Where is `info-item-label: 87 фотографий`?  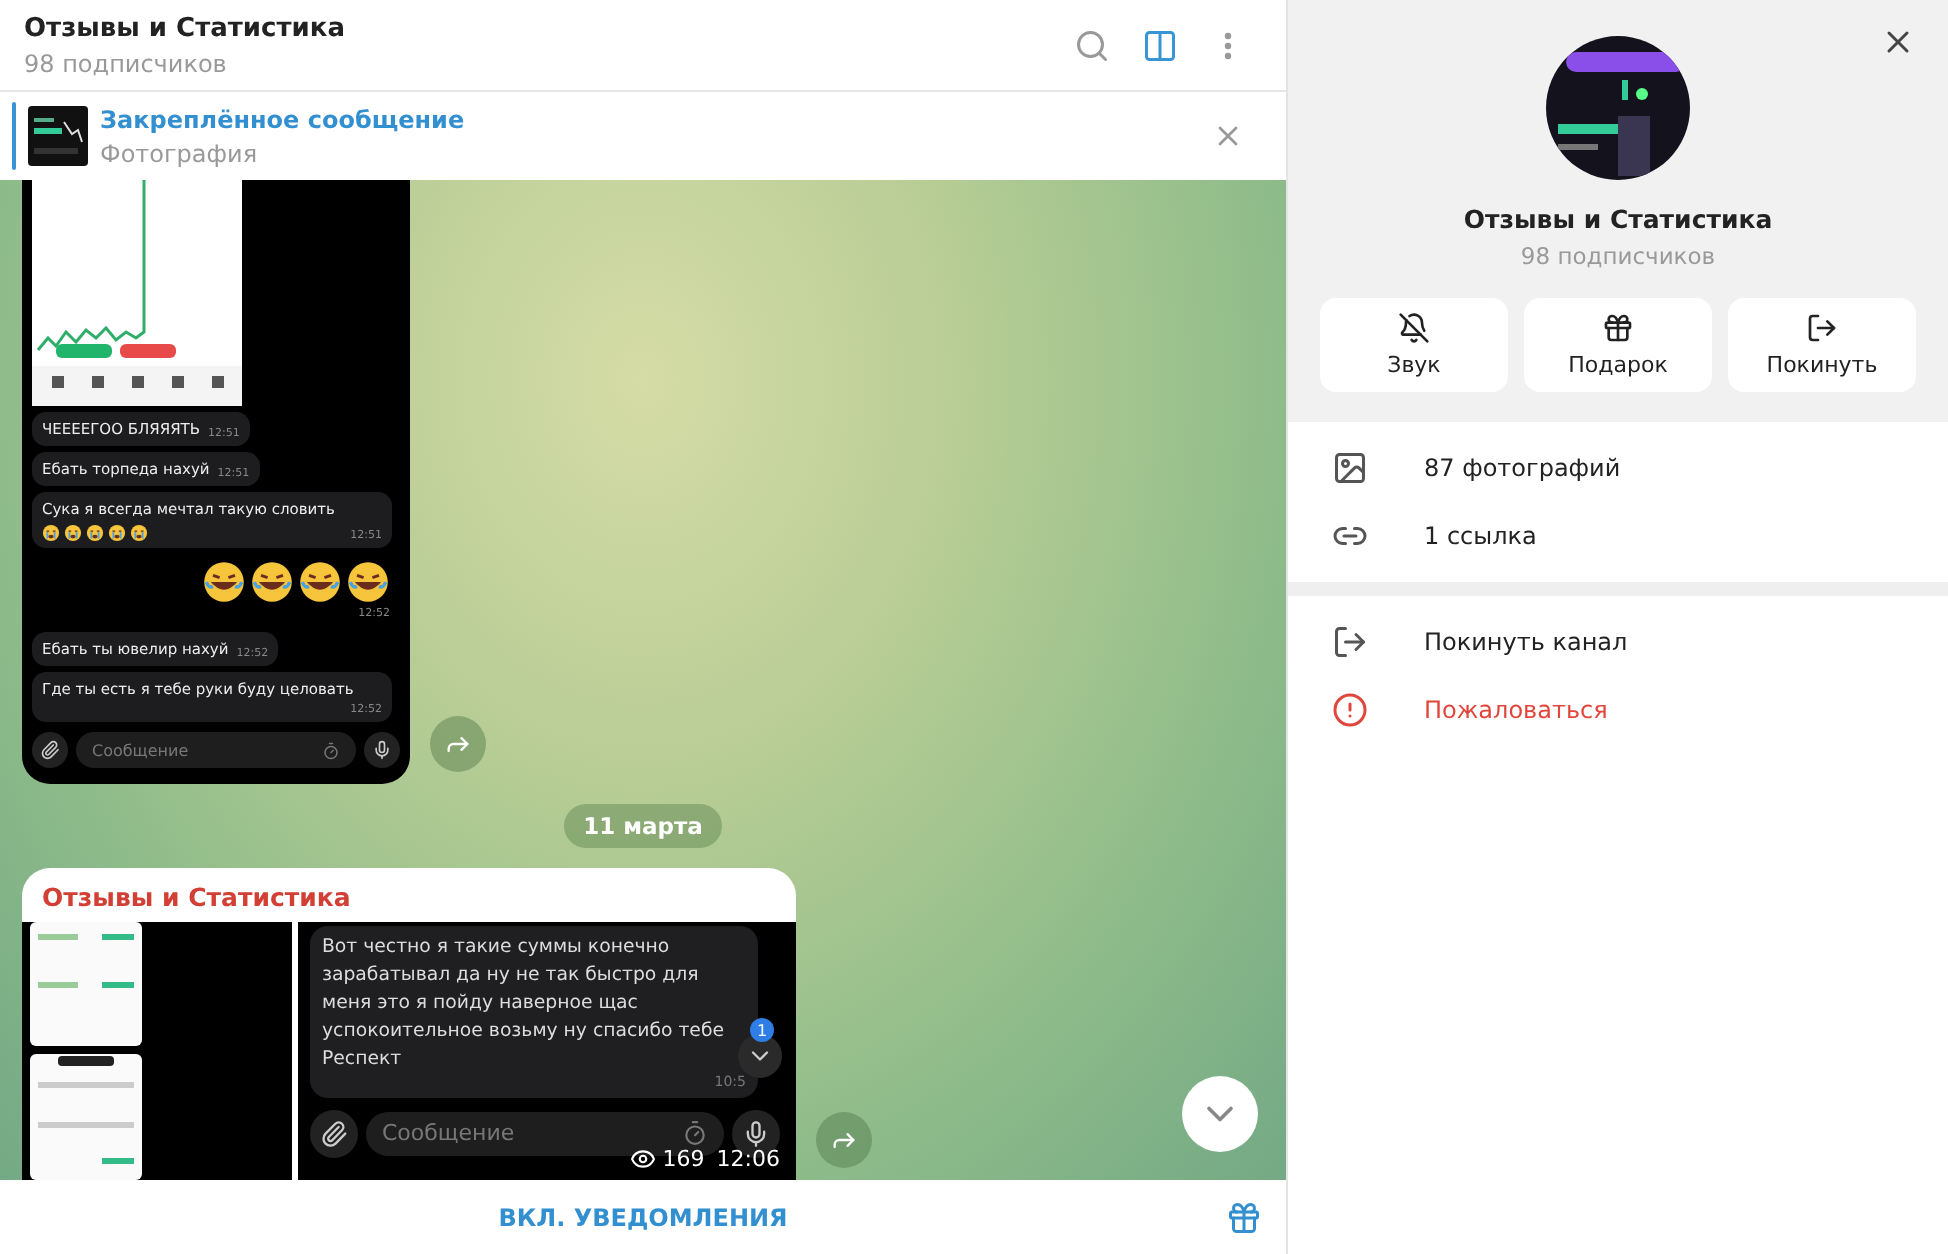
info-item-label: 87 фотографий is located at coordinates (1522, 468).